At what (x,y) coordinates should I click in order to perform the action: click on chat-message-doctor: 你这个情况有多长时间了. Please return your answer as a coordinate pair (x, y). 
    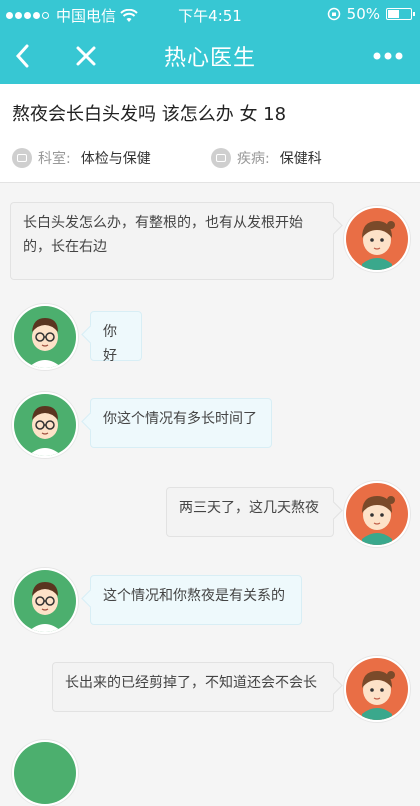
    Looking at the image, I should click on (181, 423).